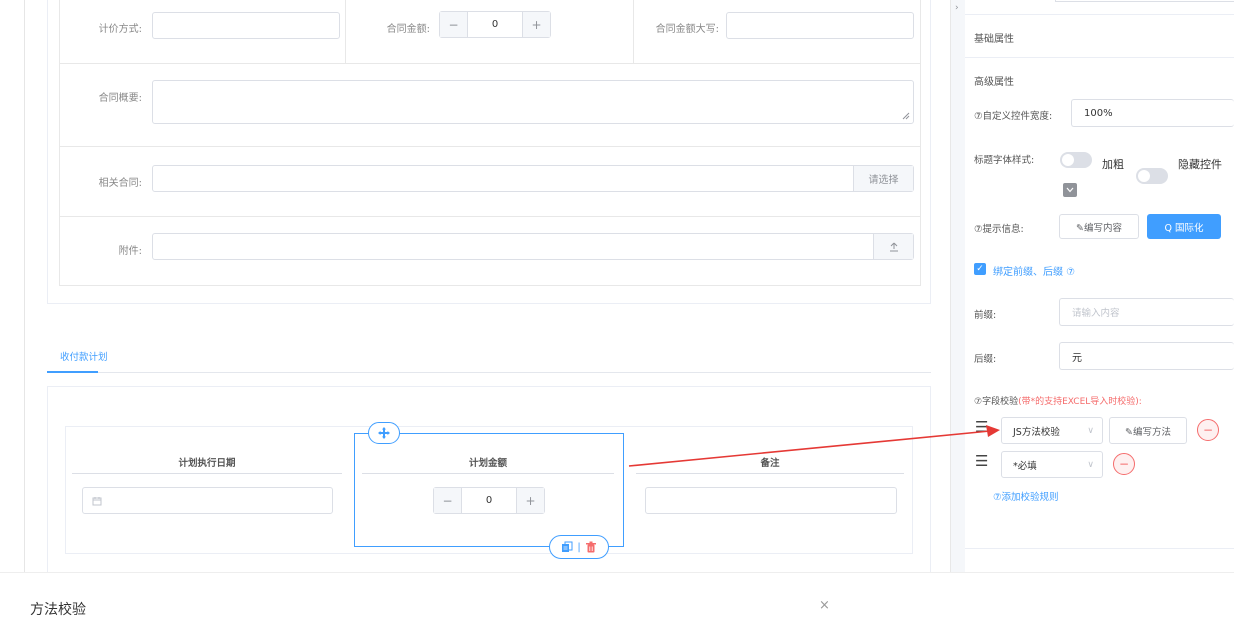 This screenshot has height=632, width=1234. What do you see at coordinates (58, 610) in the screenshot?
I see `dialog-title: 方法校验` at bounding box center [58, 610].